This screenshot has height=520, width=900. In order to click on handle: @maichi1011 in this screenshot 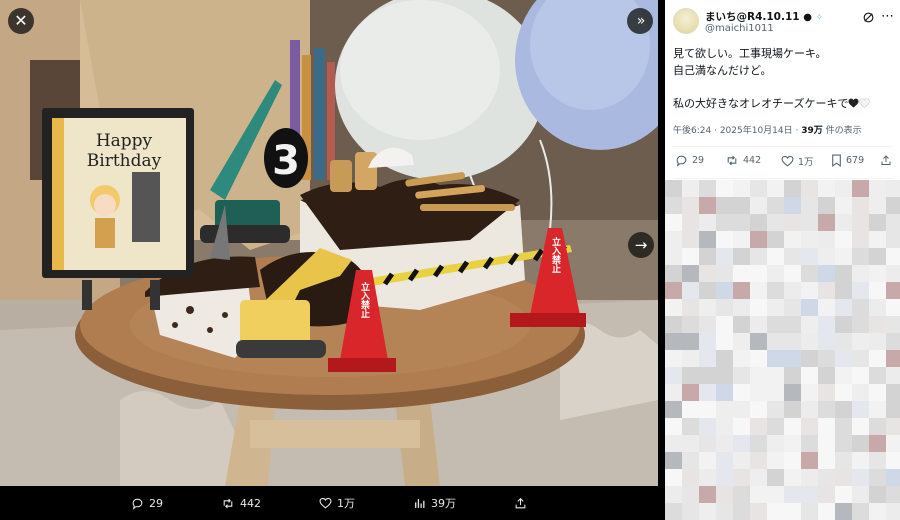, I will do `click(739, 28)`.